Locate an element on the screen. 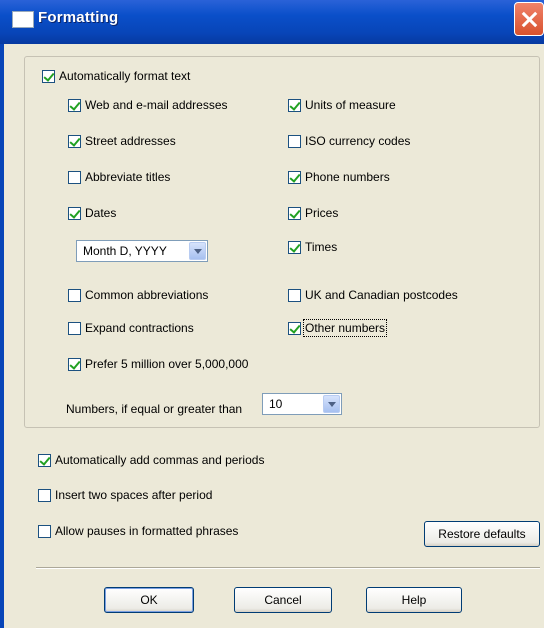 The width and height of the screenshot is (544, 628). prices-label: Prices is located at coordinates (322, 213).